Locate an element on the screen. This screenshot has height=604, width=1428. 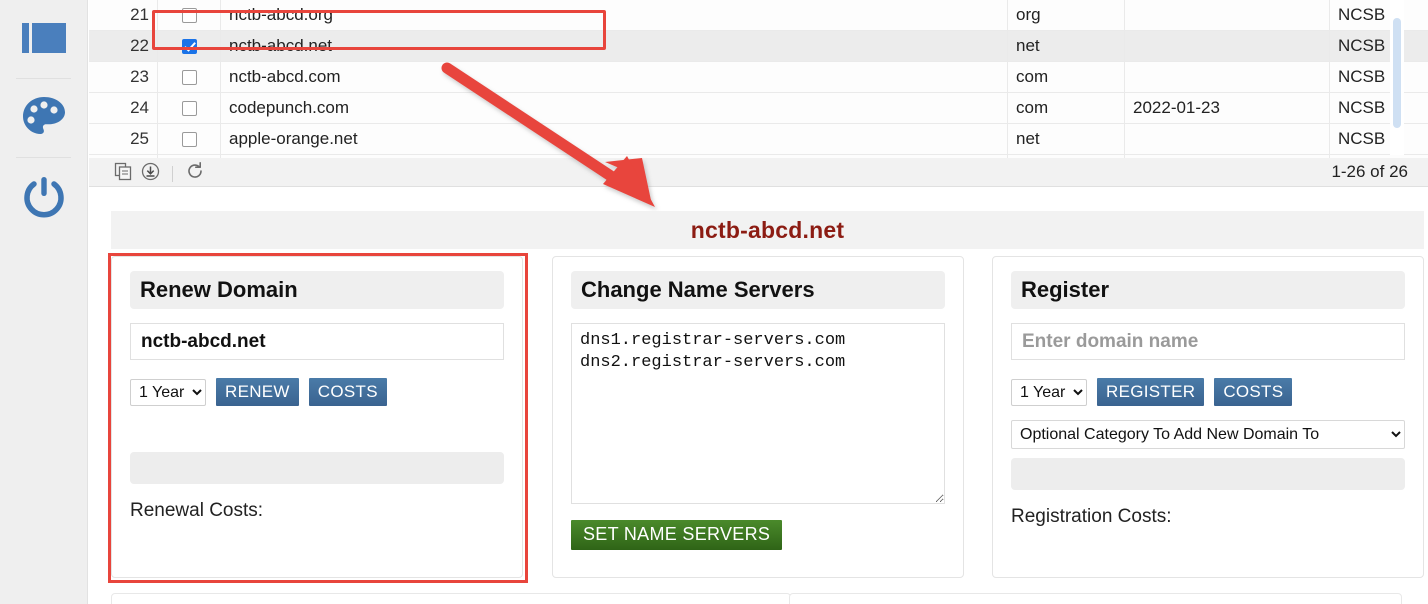
register-button: REGISTER is located at coordinates (1151, 392).